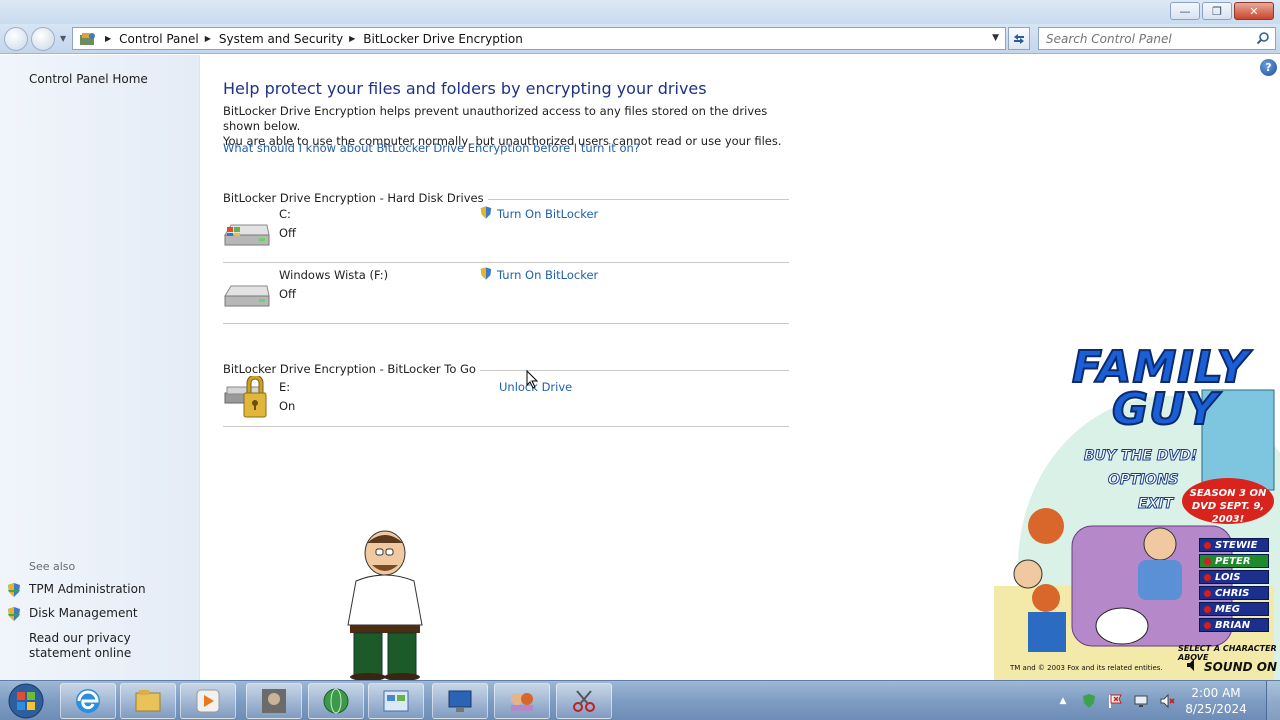 Image resolution: width=1280 pixels, height=720 pixels. I want to click on drive-name: E:, so click(285, 387).